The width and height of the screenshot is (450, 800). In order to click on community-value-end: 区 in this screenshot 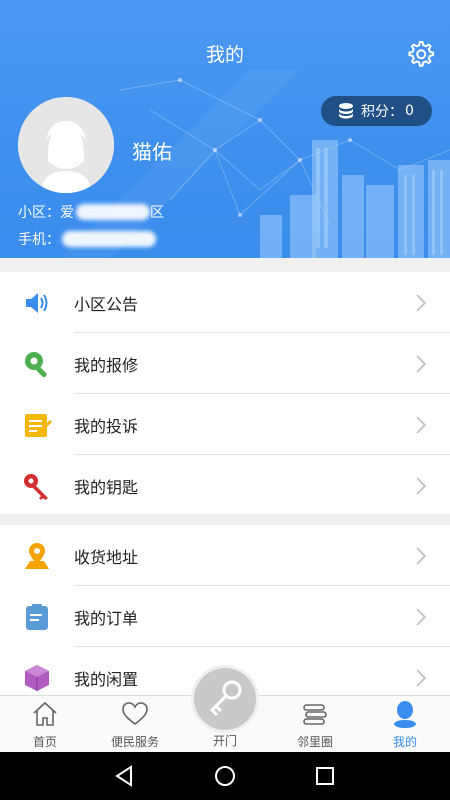, I will do `click(157, 213)`.